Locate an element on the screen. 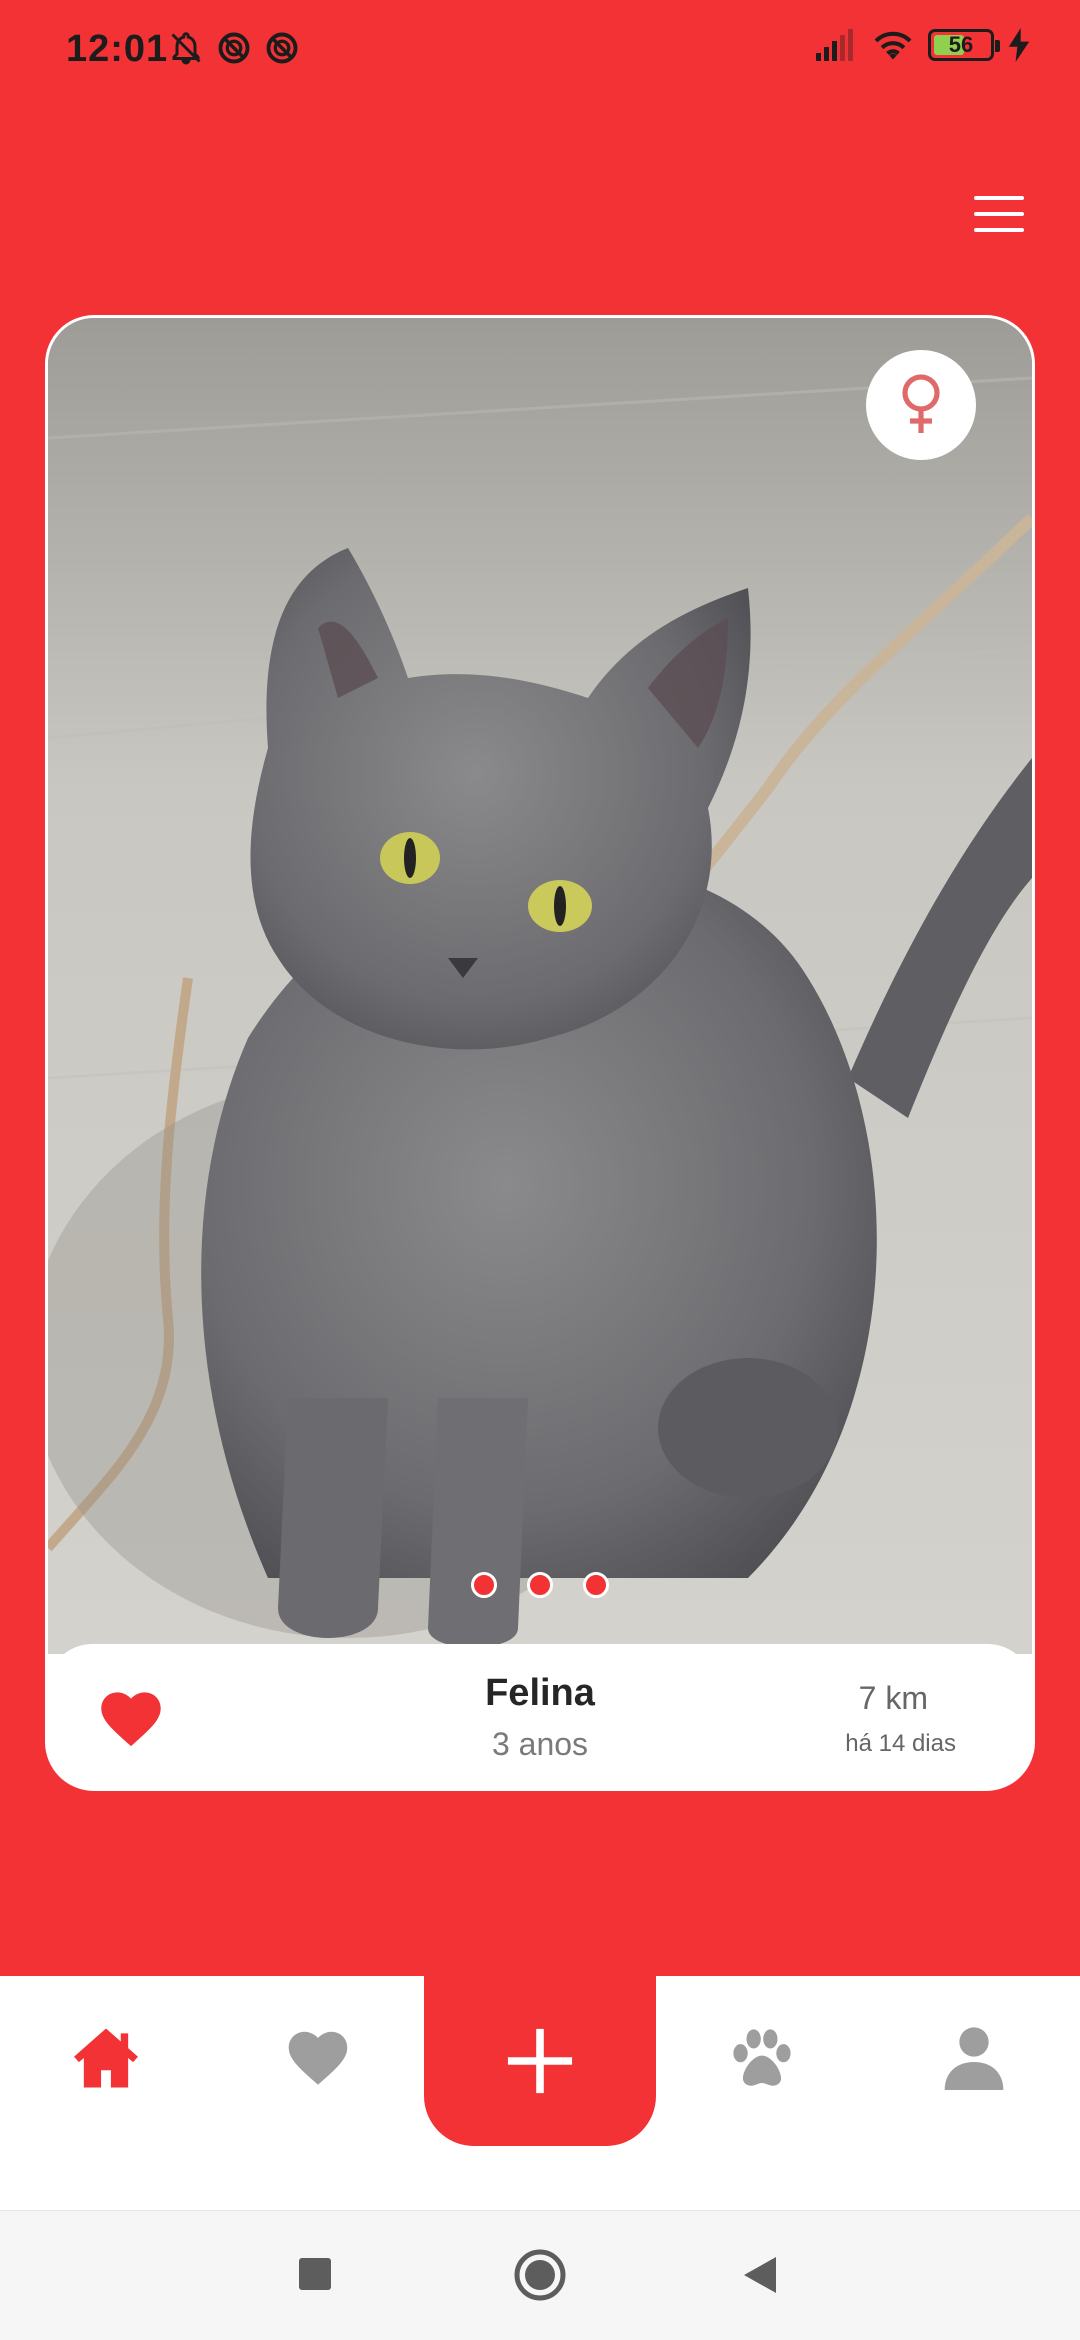 The height and width of the screenshot is (2340, 1080). user-icon is located at coordinates (974, 2058).